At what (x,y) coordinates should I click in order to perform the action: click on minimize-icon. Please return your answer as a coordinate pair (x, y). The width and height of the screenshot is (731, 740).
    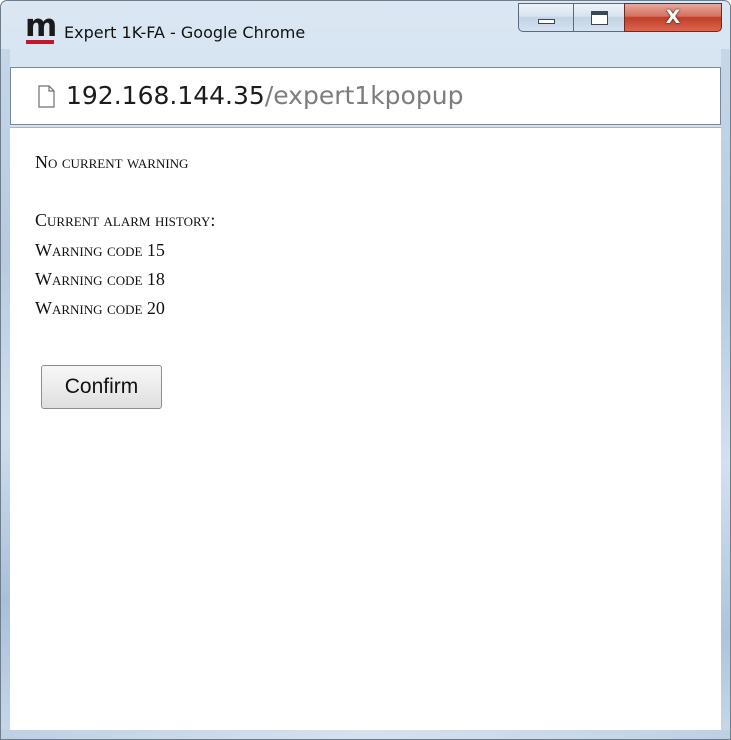
    Looking at the image, I should click on (546, 21).